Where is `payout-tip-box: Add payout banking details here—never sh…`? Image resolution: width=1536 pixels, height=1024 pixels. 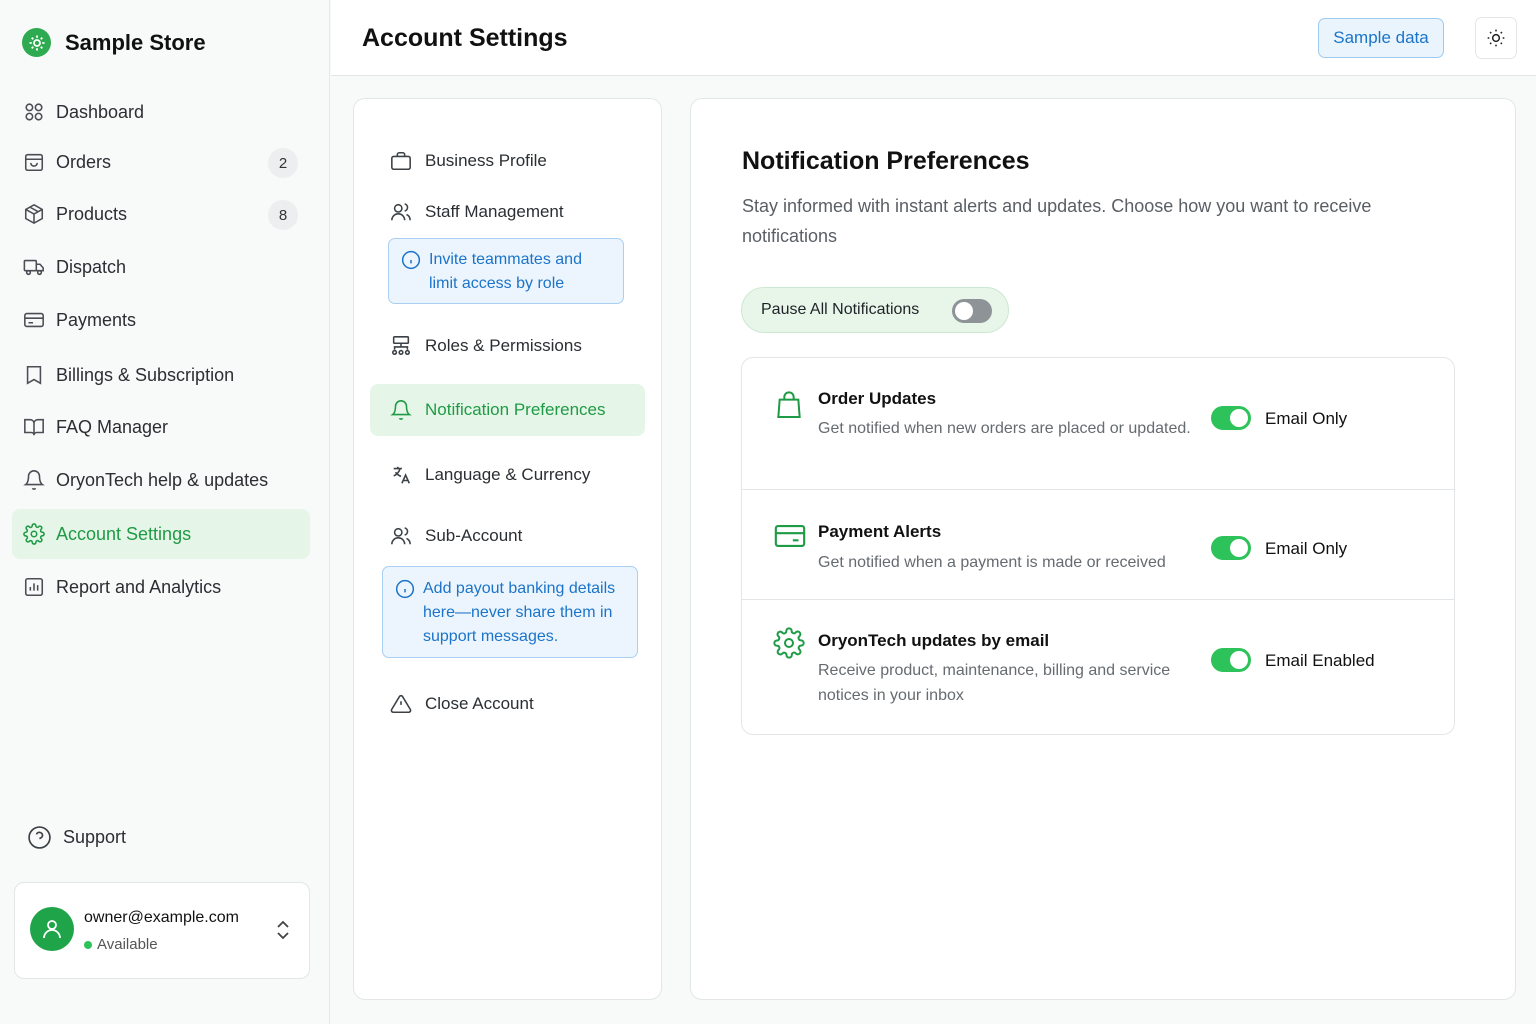
payout-tip-box: Add payout banking details here—never sh… is located at coordinates (510, 612).